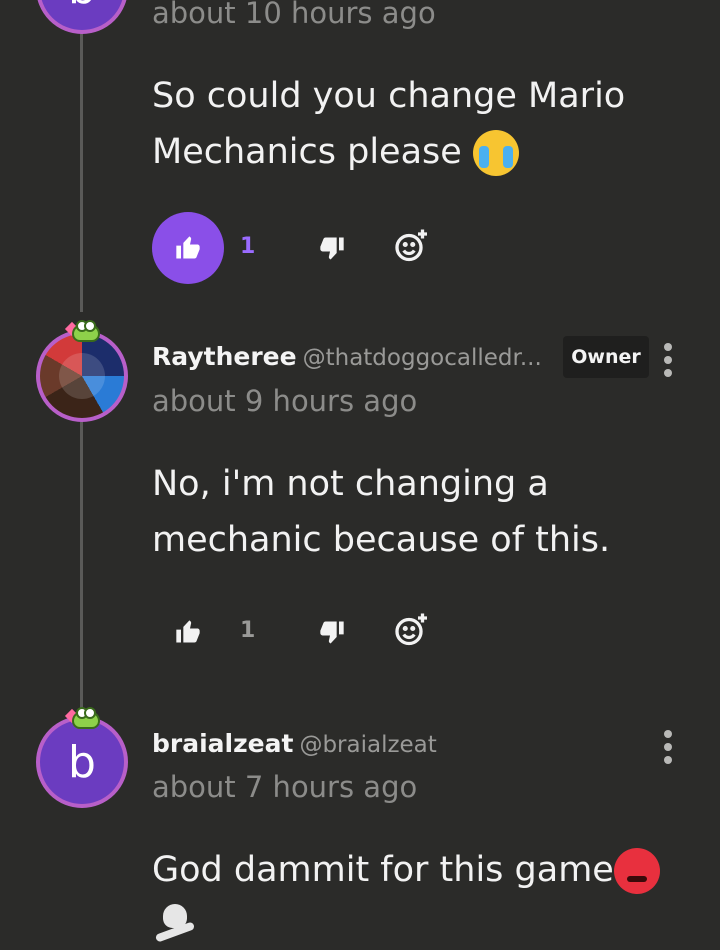 The image size is (720, 950). I want to click on username: braialzeat, so click(222, 743).